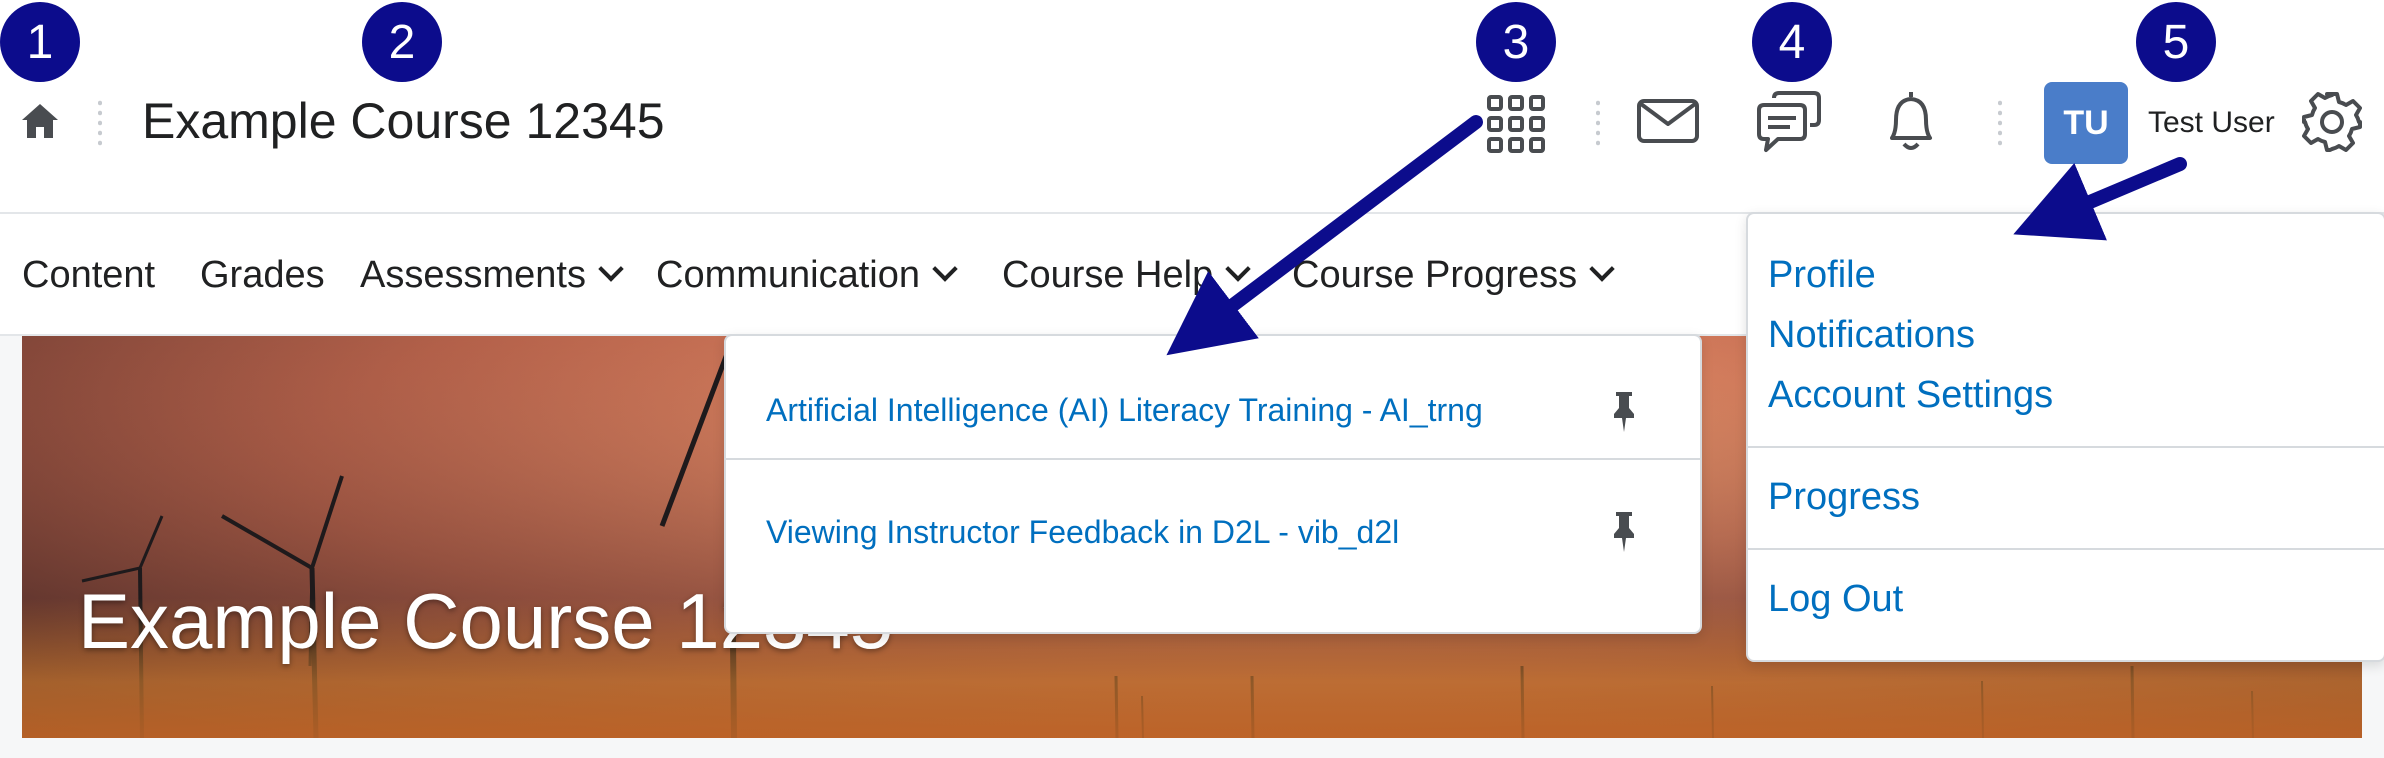 Image resolution: width=2384 pixels, height=758 pixels. I want to click on course-title: Example Course 12345, so click(403, 121).